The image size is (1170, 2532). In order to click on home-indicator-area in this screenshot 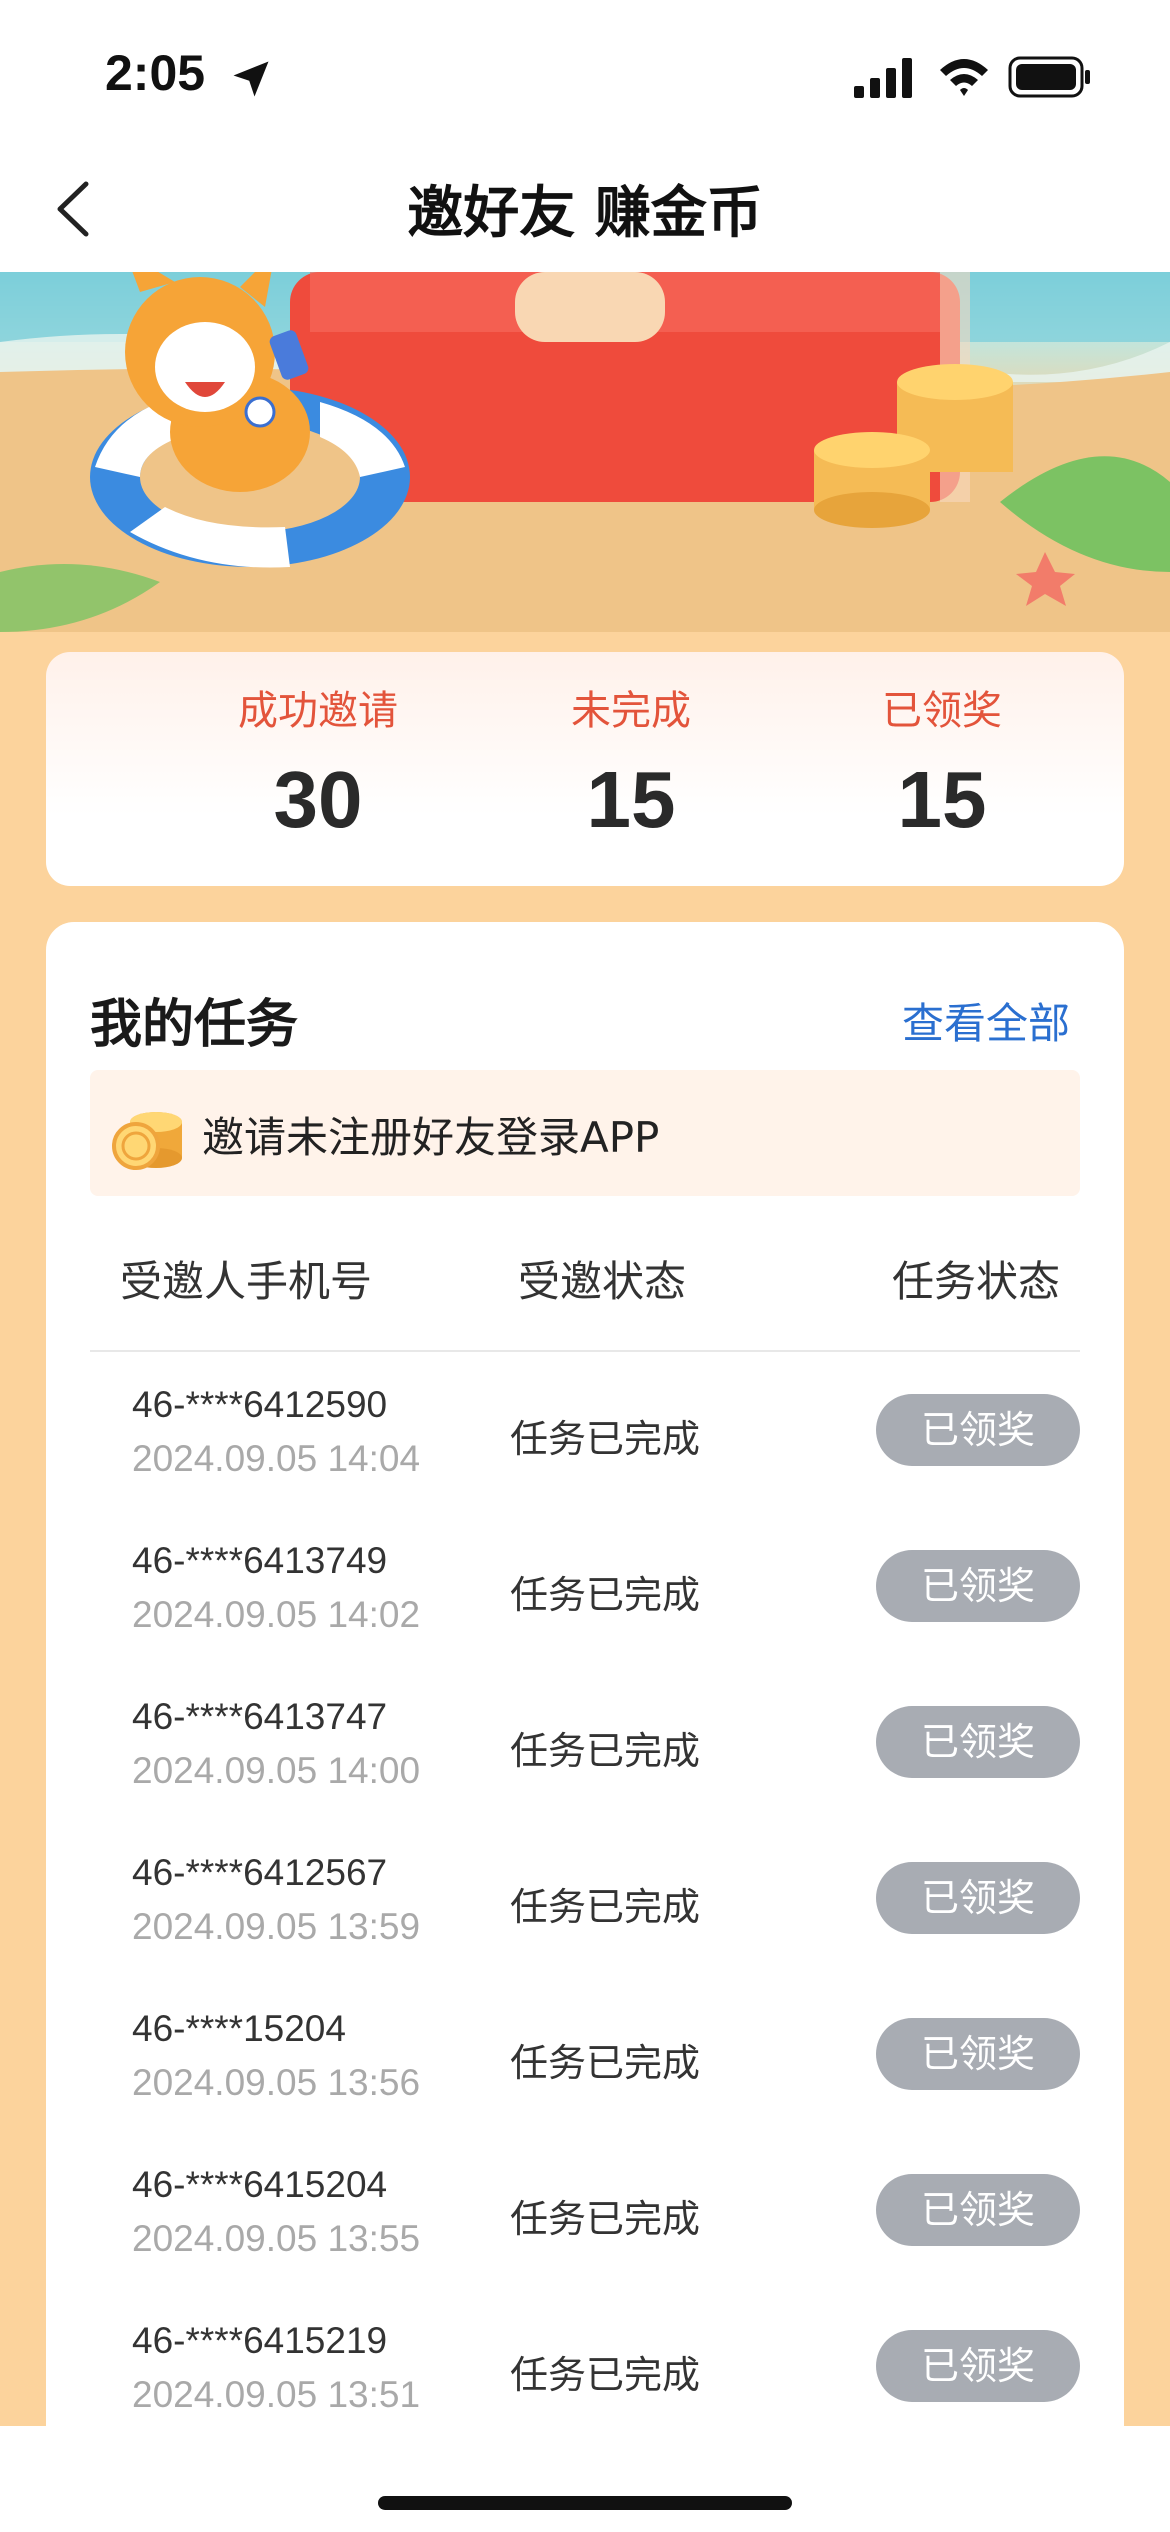, I will do `click(585, 2479)`.